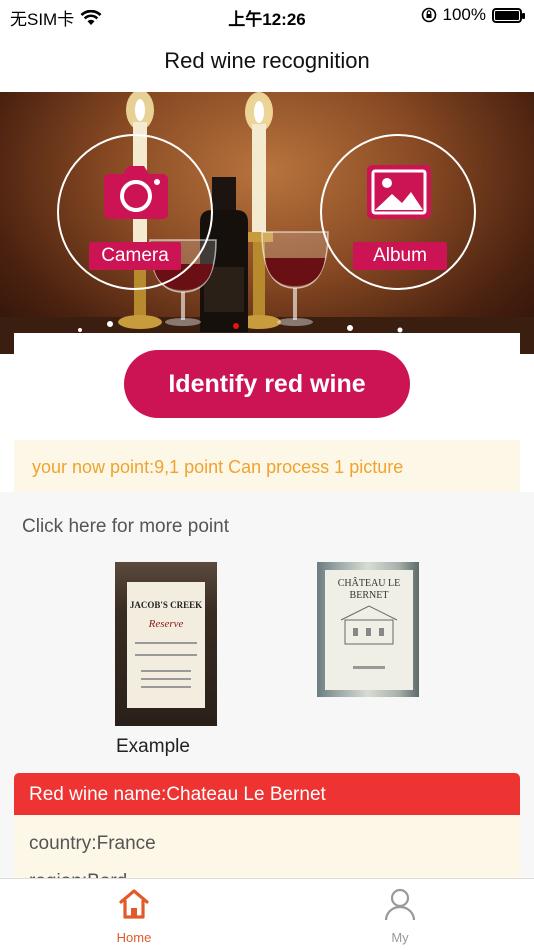  Describe the element at coordinates (166, 624) in the screenshot. I see `sample1-script: Reserve` at that location.